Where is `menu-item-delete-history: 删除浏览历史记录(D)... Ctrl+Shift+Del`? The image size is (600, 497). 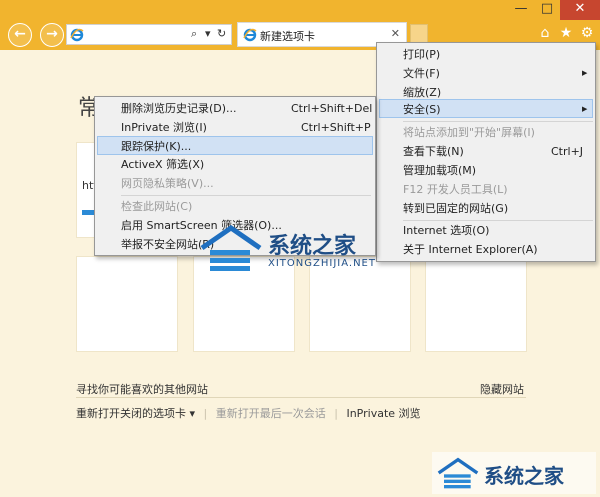 menu-item-delete-history: 删除浏览历史记录(D)... Ctrl+Shift+Del is located at coordinates (235, 108).